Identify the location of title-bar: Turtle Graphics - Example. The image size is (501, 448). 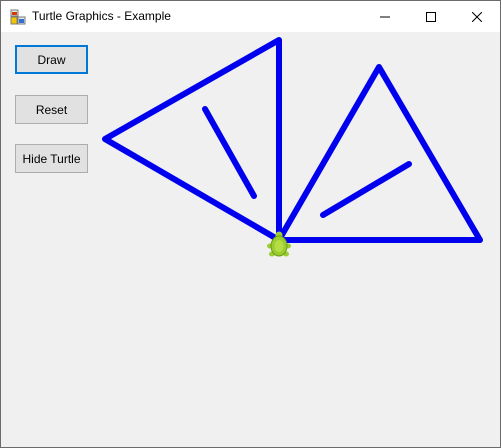
(250, 16).